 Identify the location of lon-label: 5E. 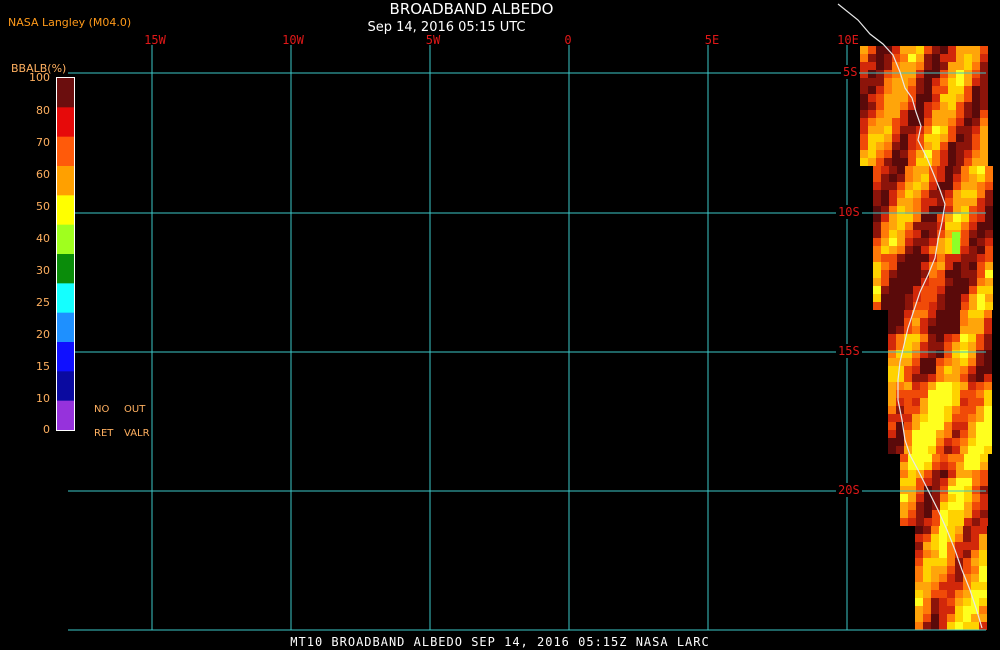
(712, 40).